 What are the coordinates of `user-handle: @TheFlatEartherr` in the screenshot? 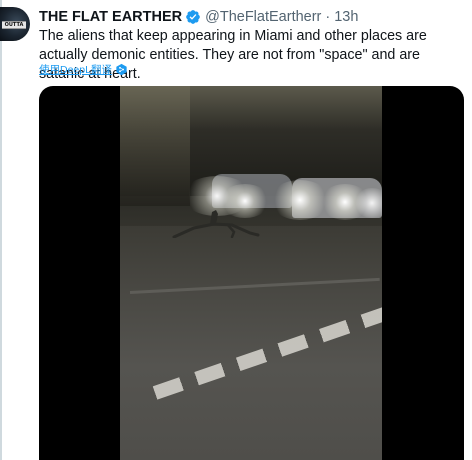 It's located at (263, 17).